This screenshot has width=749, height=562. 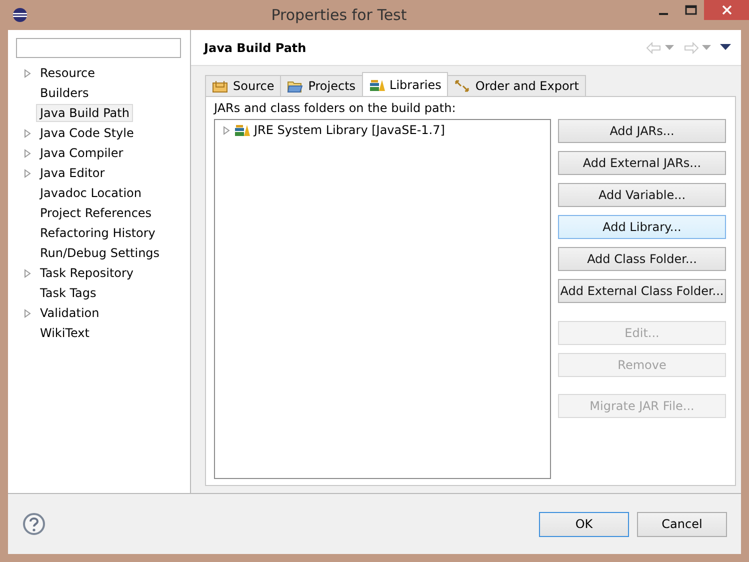 I want to click on tab: Projects, so click(x=321, y=85).